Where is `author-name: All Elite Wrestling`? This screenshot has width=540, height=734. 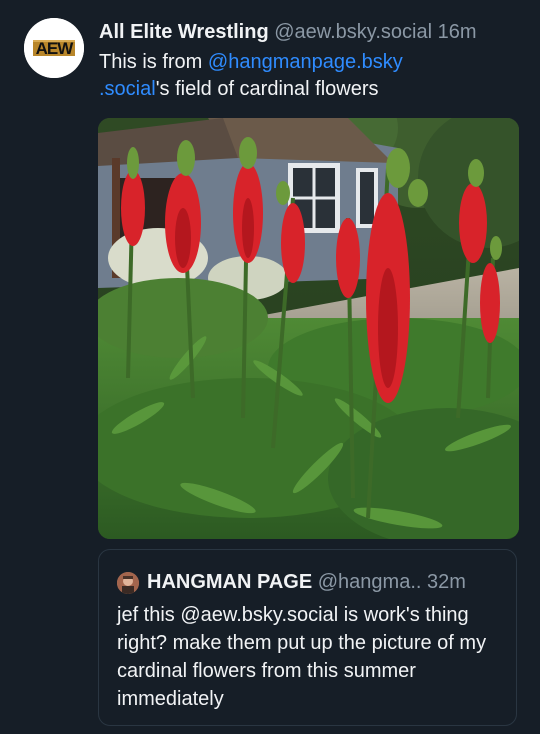 author-name: All Elite Wrestling is located at coordinates (184, 32).